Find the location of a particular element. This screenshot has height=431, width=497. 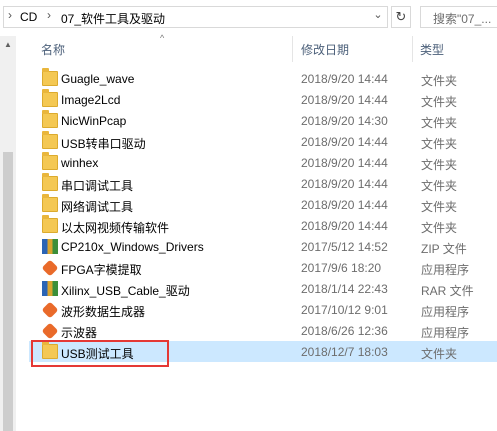

file-name: 波形数据生成器 is located at coordinates (103, 312).